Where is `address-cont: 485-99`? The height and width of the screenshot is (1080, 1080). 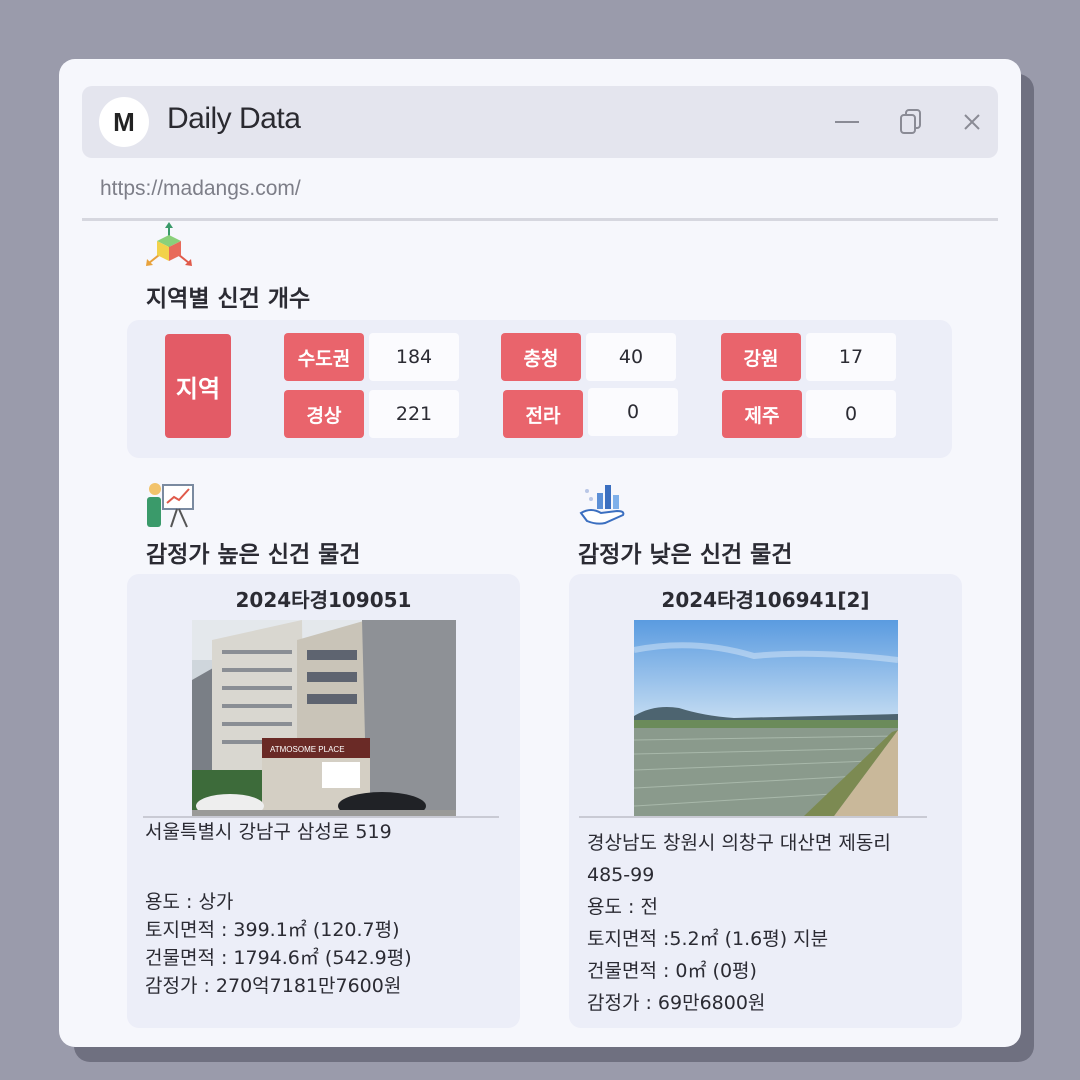
address-cont: 485-99 is located at coordinates (621, 875).